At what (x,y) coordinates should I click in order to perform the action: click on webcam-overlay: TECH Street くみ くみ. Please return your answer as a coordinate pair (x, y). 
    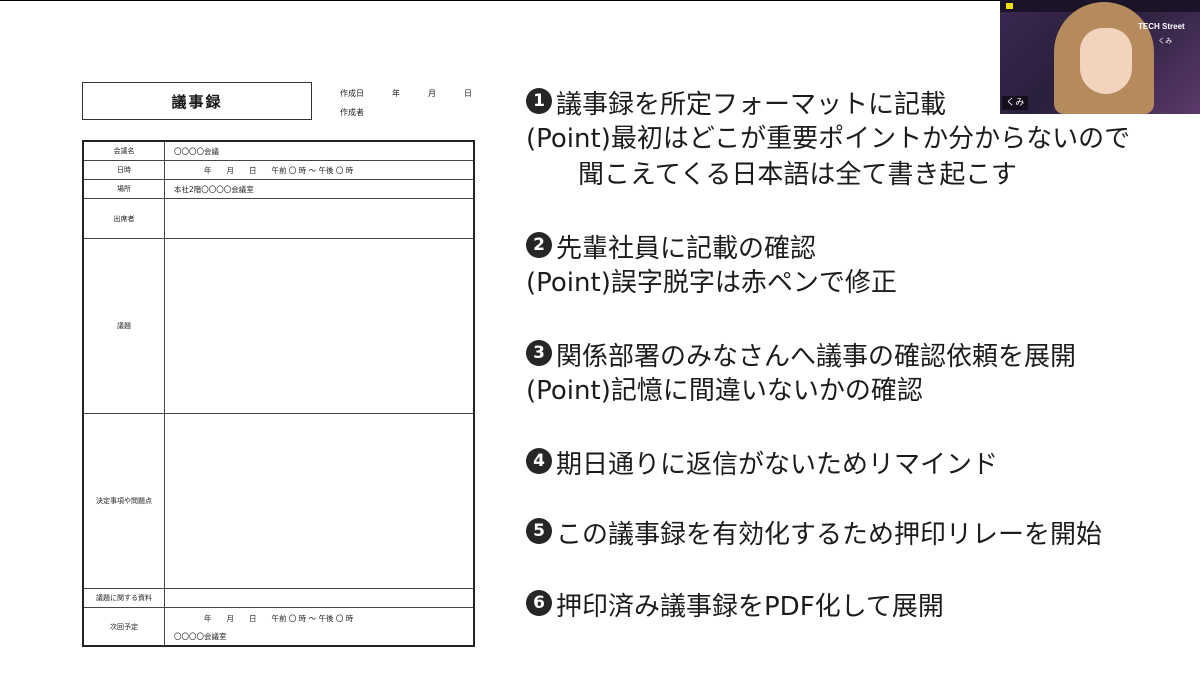
    Looking at the image, I should click on (1100, 57).